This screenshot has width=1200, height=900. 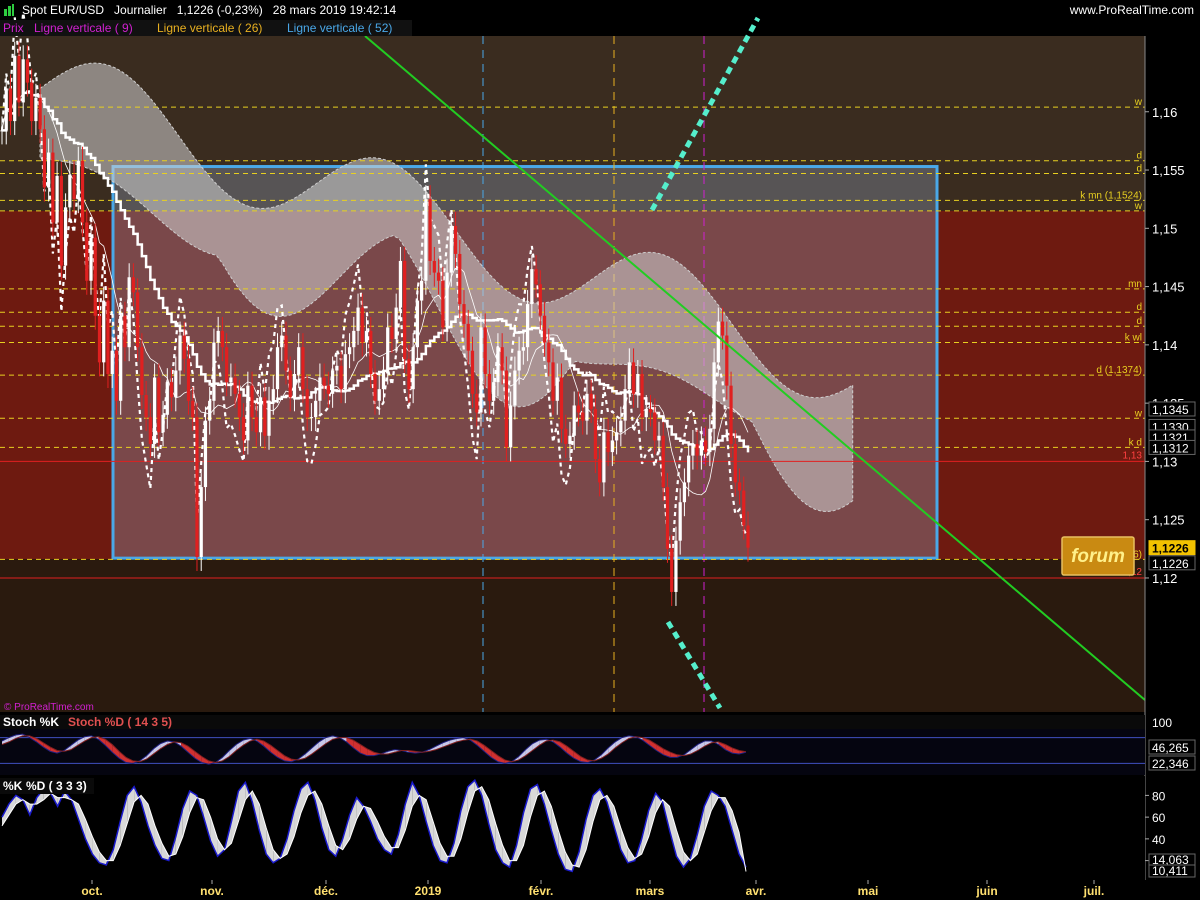 What do you see at coordinates (1170, 448) in the screenshot?
I see `price-tag-3: 1,1312` at bounding box center [1170, 448].